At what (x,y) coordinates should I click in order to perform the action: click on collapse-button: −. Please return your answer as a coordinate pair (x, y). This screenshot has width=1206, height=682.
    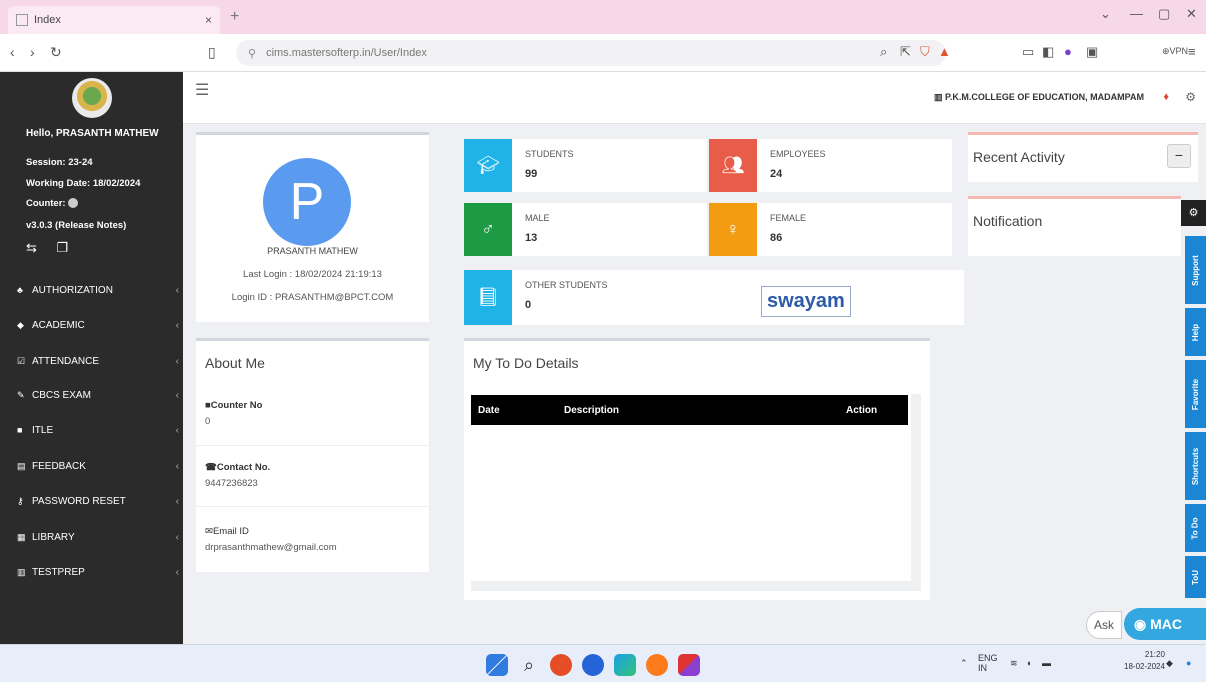
    Looking at the image, I should click on (1179, 156).